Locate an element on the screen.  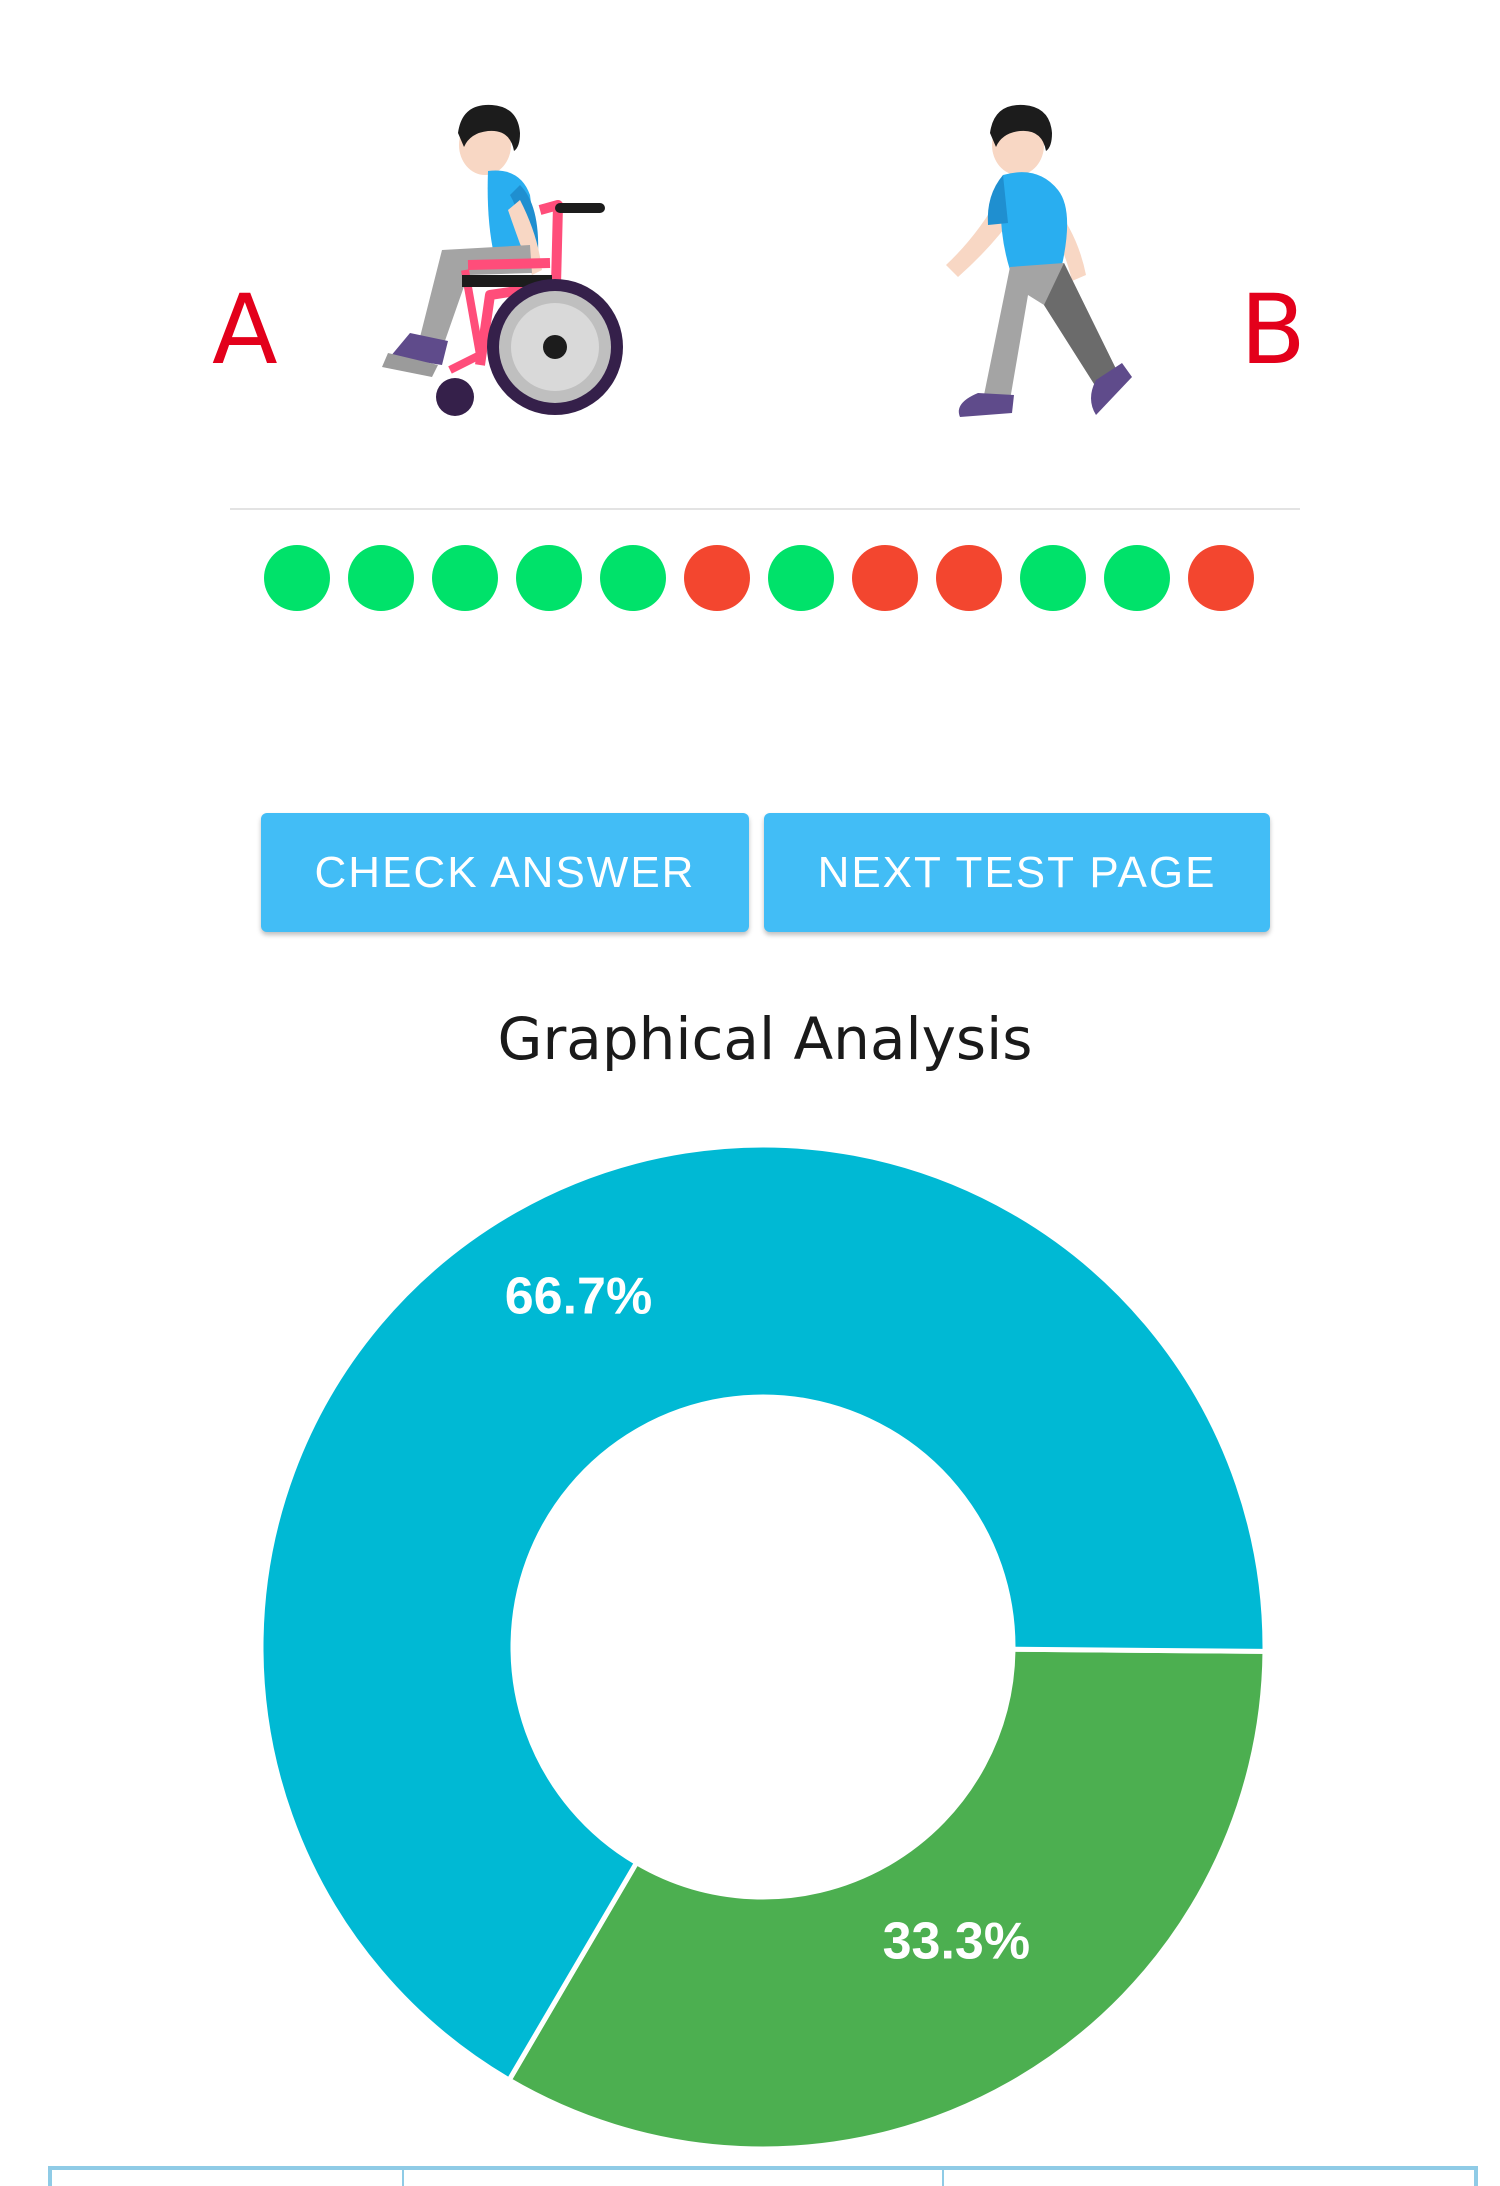
results-table-edge is located at coordinates (763, 2176).